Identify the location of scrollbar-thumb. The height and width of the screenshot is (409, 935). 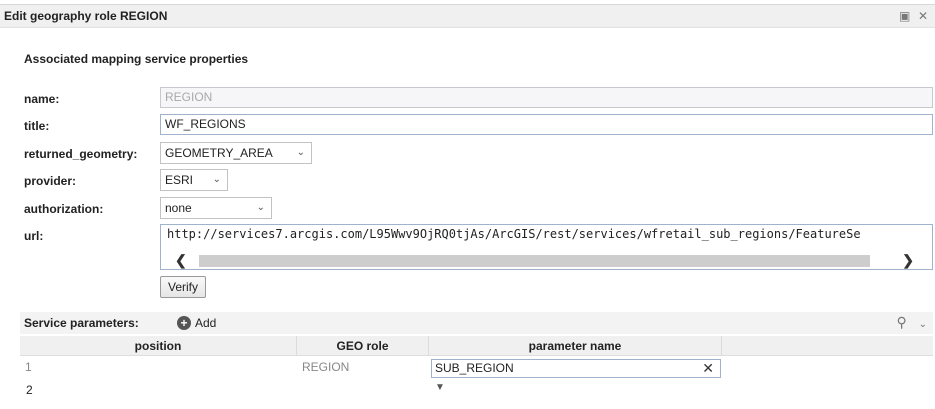
(534, 261).